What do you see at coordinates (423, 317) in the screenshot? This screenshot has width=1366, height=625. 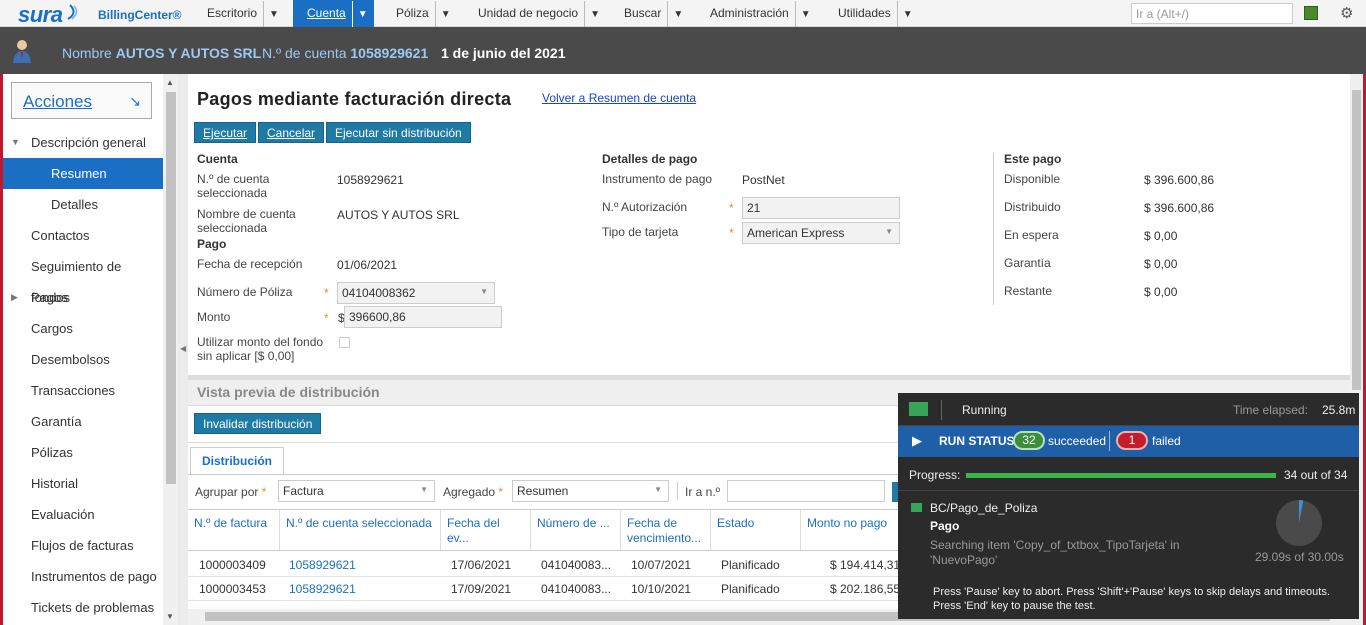 I see `amount-input: 396600,86` at bounding box center [423, 317].